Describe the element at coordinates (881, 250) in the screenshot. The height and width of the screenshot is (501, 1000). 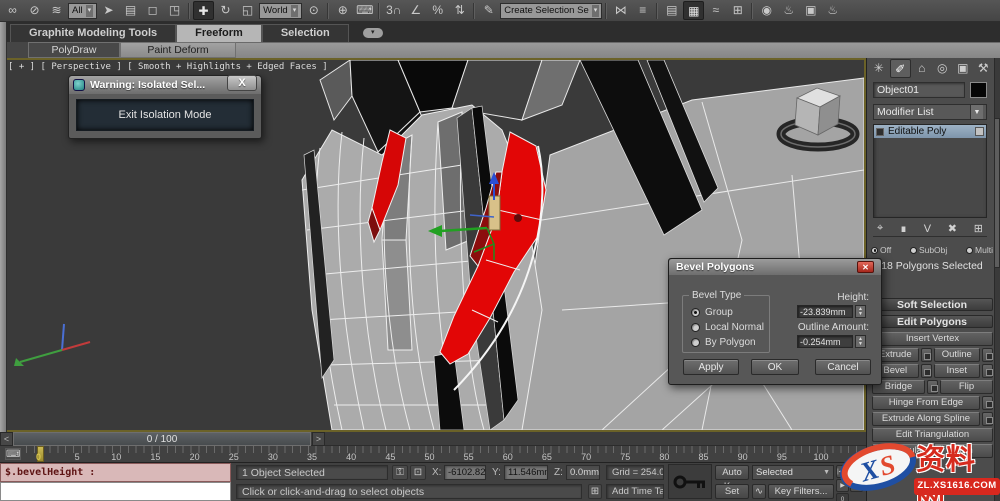
I see `preview-selection-off: Off` at that location.